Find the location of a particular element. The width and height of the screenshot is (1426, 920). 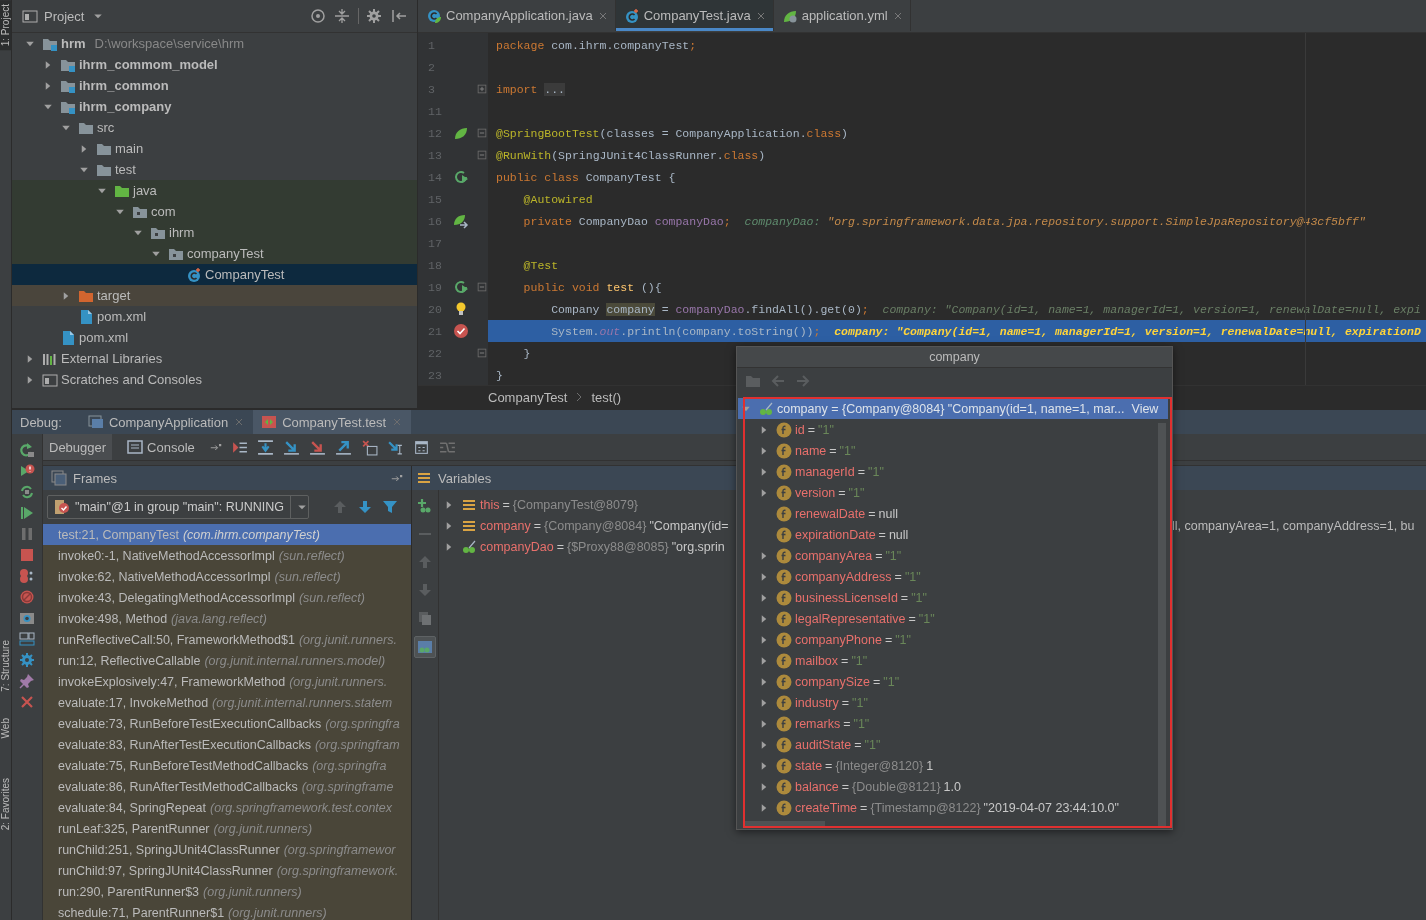

tree-item: src is located at coordinates (214, 127).